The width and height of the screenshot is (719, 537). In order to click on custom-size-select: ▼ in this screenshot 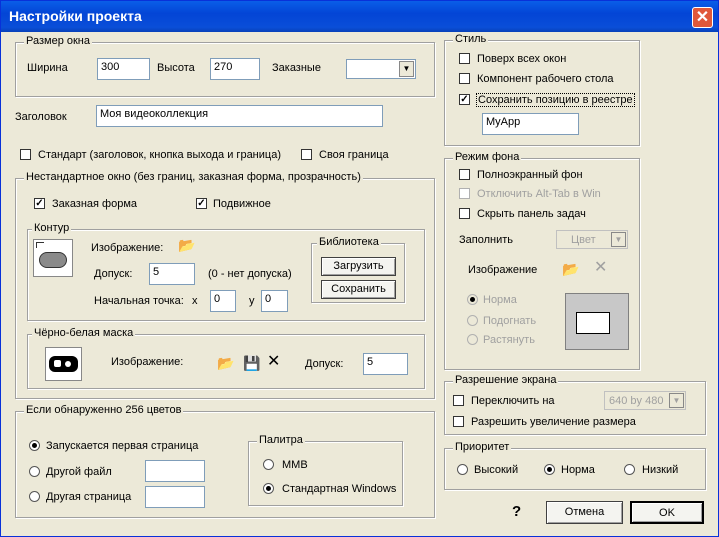, I will do `click(381, 69)`.